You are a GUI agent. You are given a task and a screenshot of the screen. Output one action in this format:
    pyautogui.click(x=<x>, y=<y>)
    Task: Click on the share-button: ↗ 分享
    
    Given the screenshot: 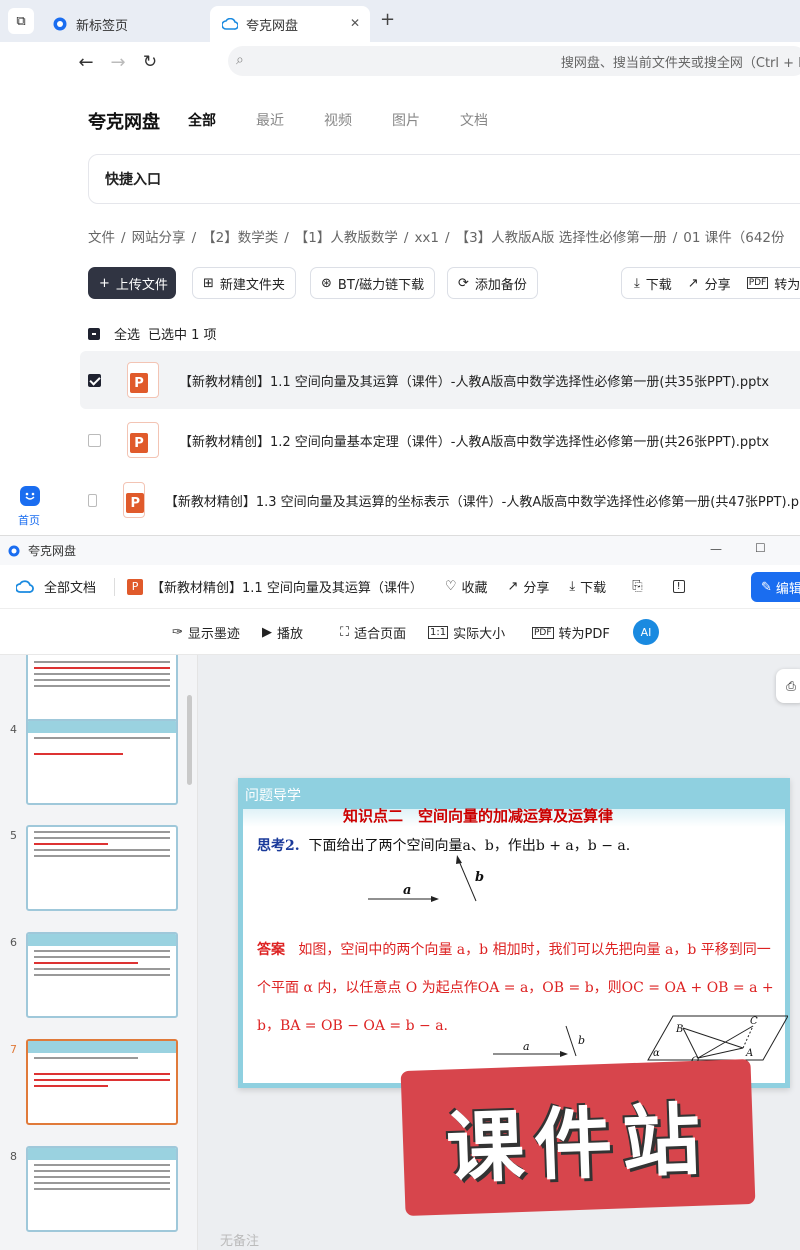 What is the action you would take?
    pyautogui.click(x=709, y=283)
    